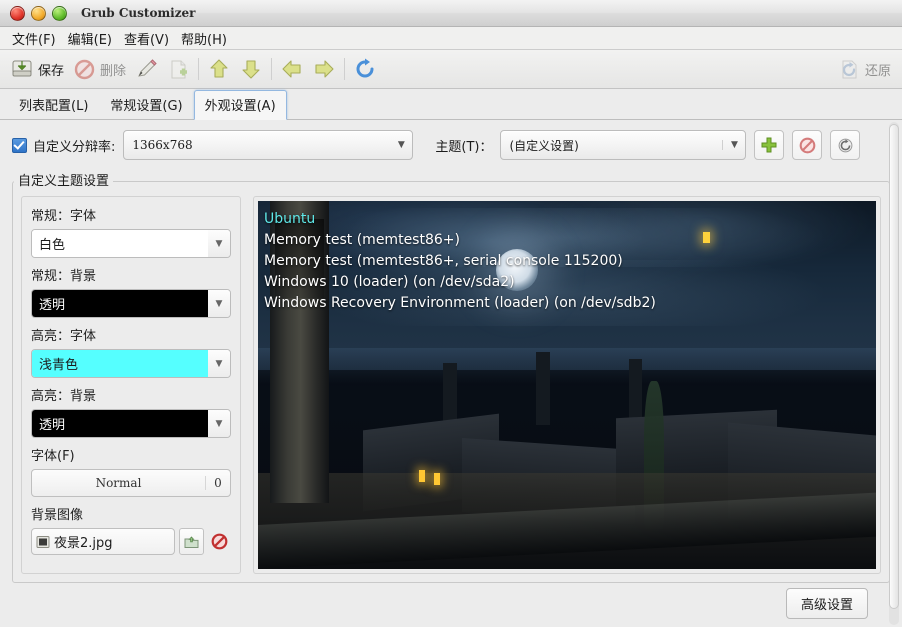  What do you see at coordinates (64, 216) in the screenshot?
I see `normal-font-label: 常规：字体` at bounding box center [64, 216].